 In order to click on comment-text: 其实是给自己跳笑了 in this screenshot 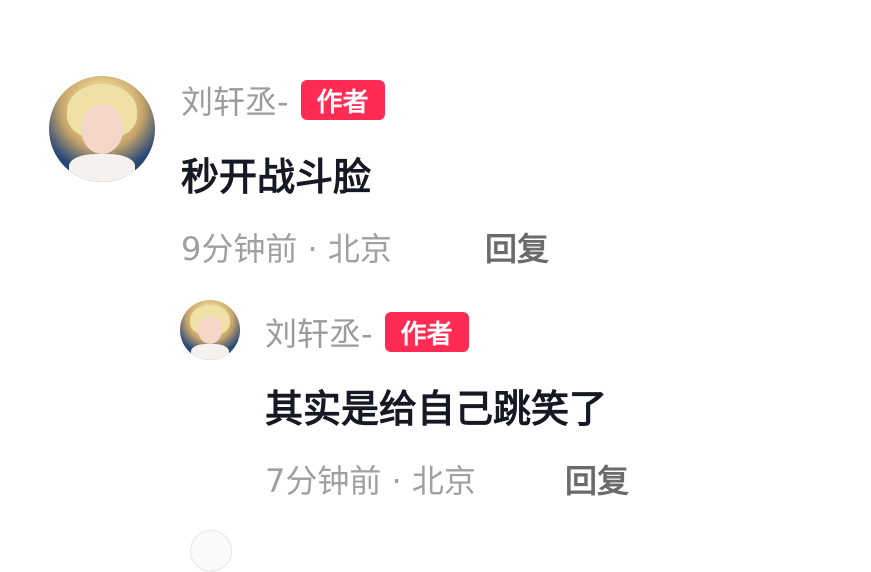, I will do `click(436, 409)`.